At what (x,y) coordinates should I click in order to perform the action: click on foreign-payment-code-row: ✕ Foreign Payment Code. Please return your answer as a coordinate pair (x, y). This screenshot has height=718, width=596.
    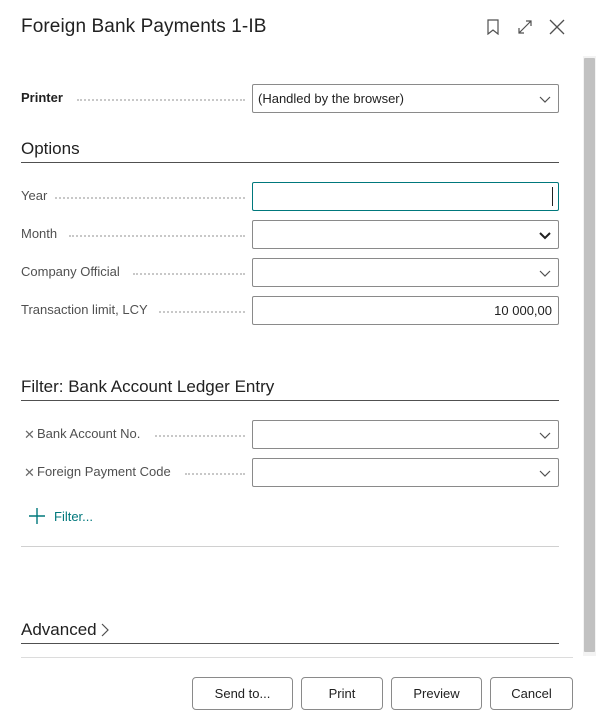
    Looking at the image, I should click on (290, 472).